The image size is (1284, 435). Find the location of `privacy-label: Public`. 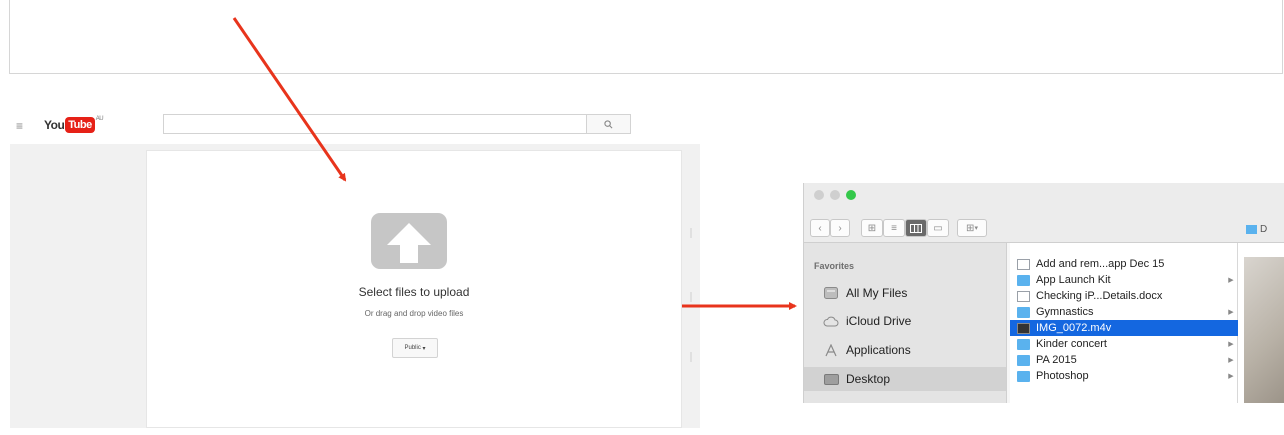

privacy-label: Public is located at coordinates (412, 348).